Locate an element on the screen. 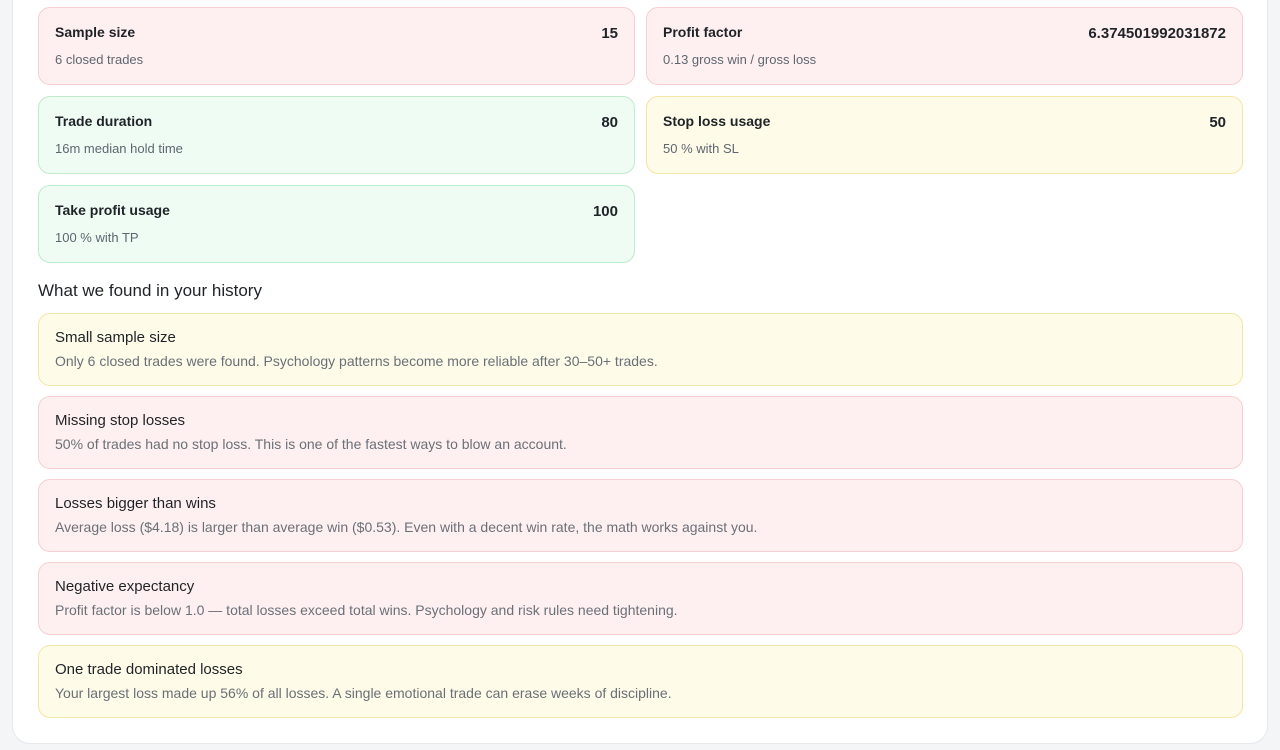 The image size is (1280, 750). metric-title: Trade duration is located at coordinates (104, 121).